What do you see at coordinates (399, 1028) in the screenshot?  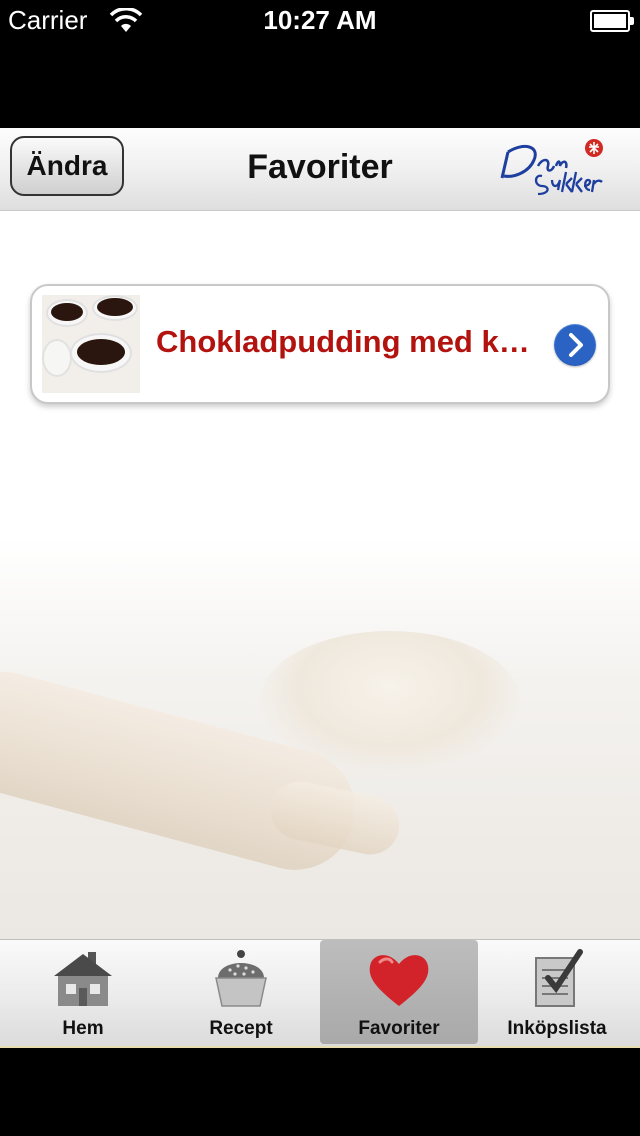 I see `tab-favoriter-label: Favoriter` at bounding box center [399, 1028].